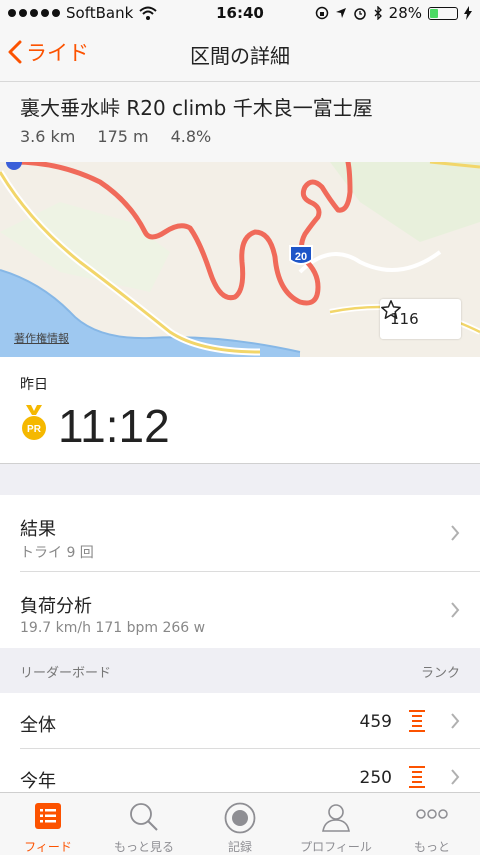 This screenshot has height=855, width=480. I want to click on status-bar: SoftBank 16:40 28%, so click(240, 13).